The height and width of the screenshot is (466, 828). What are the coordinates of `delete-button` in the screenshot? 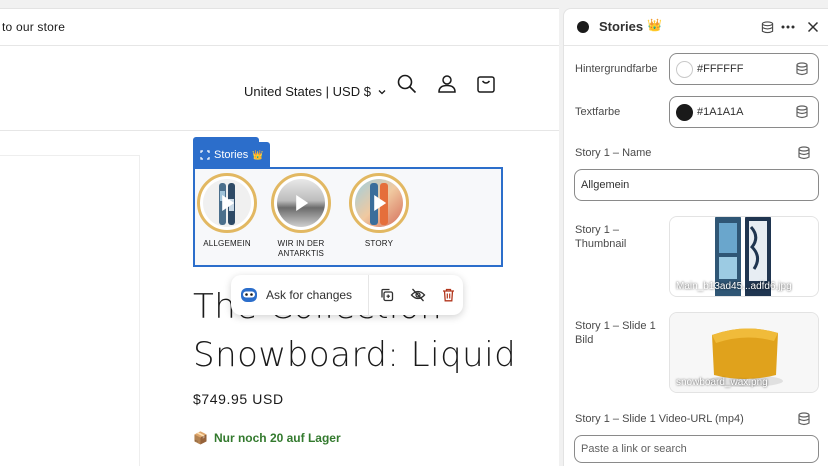 It's located at (448, 295).